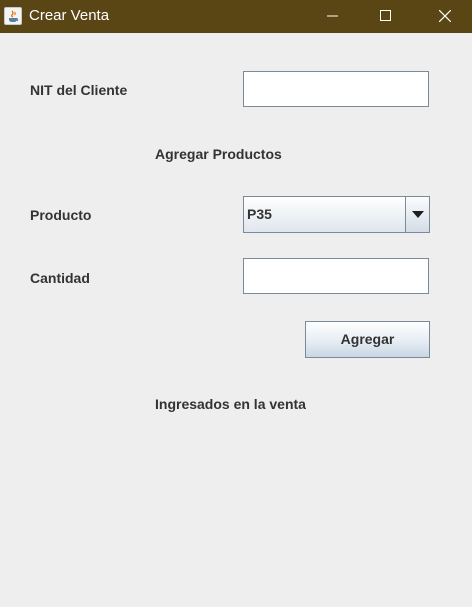 The height and width of the screenshot is (607, 472). What do you see at coordinates (60, 278) in the screenshot?
I see `cantidad-label: Cantidad` at bounding box center [60, 278].